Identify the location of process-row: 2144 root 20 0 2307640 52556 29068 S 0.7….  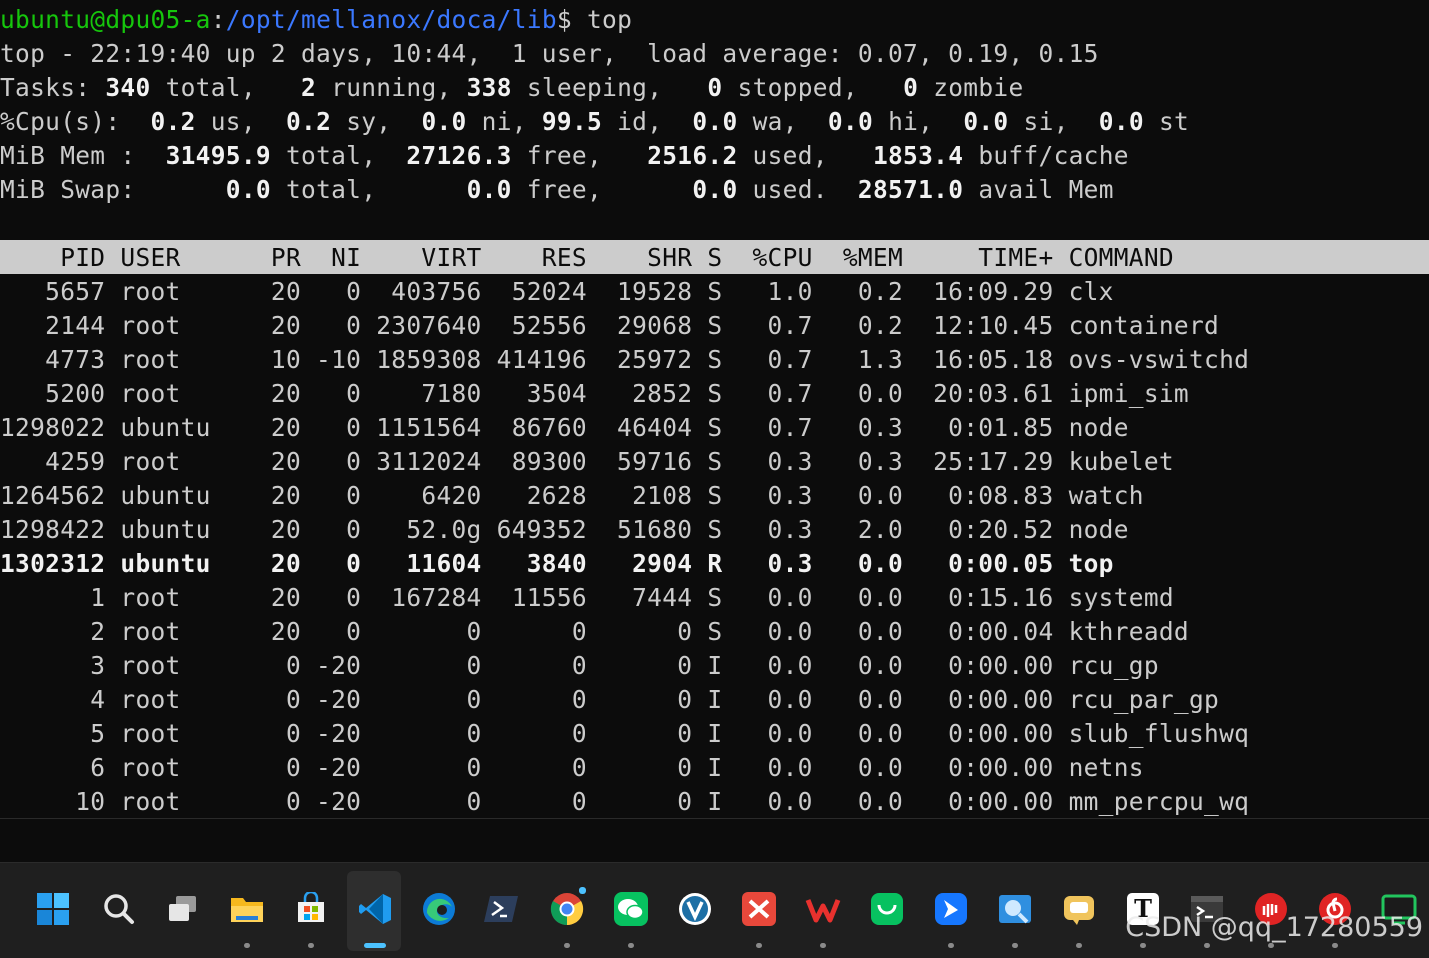
(610, 325).